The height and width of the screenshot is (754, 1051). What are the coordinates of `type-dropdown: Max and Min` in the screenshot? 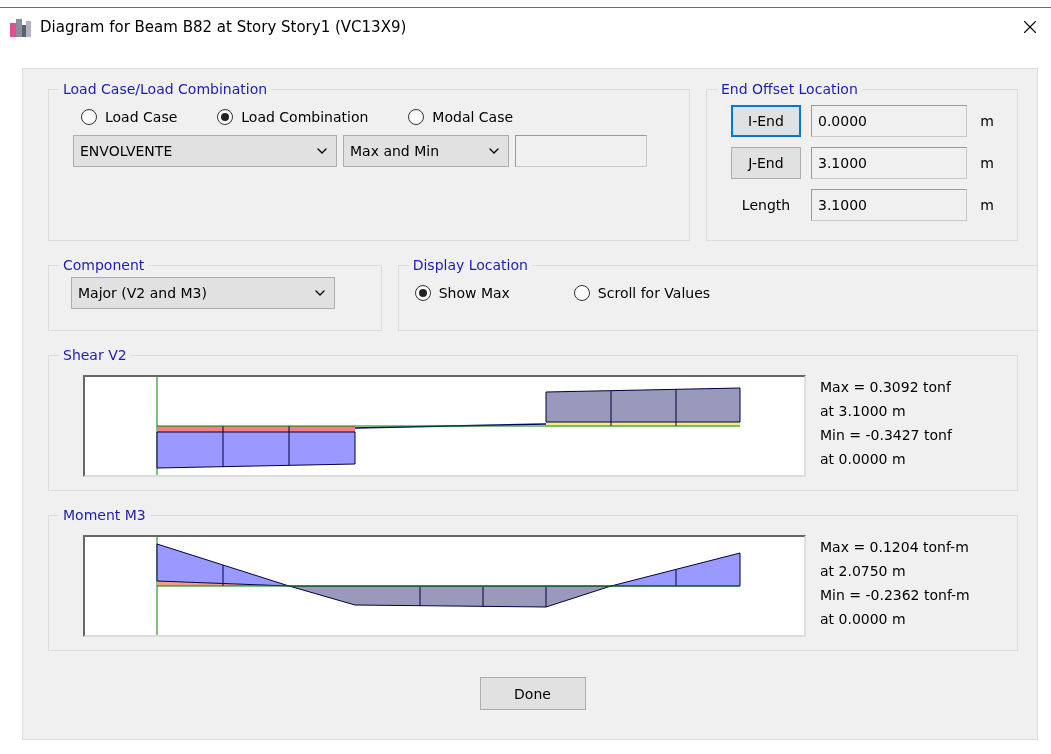 It's located at (426, 151).